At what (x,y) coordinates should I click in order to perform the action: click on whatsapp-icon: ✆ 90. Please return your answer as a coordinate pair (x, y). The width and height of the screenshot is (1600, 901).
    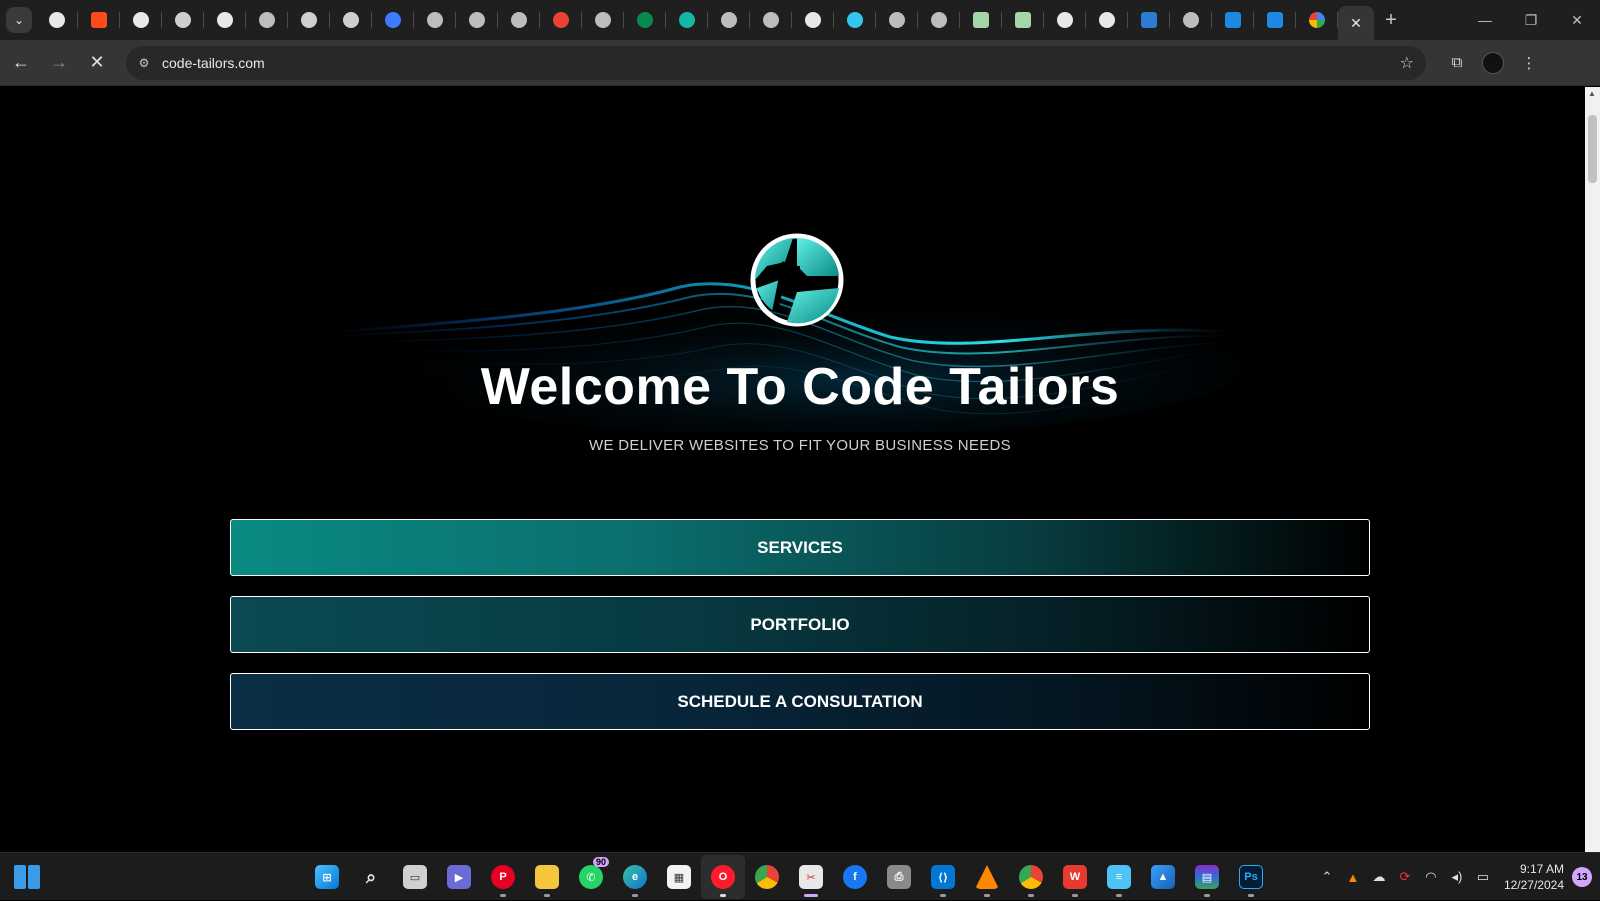
    Looking at the image, I should click on (591, 877).